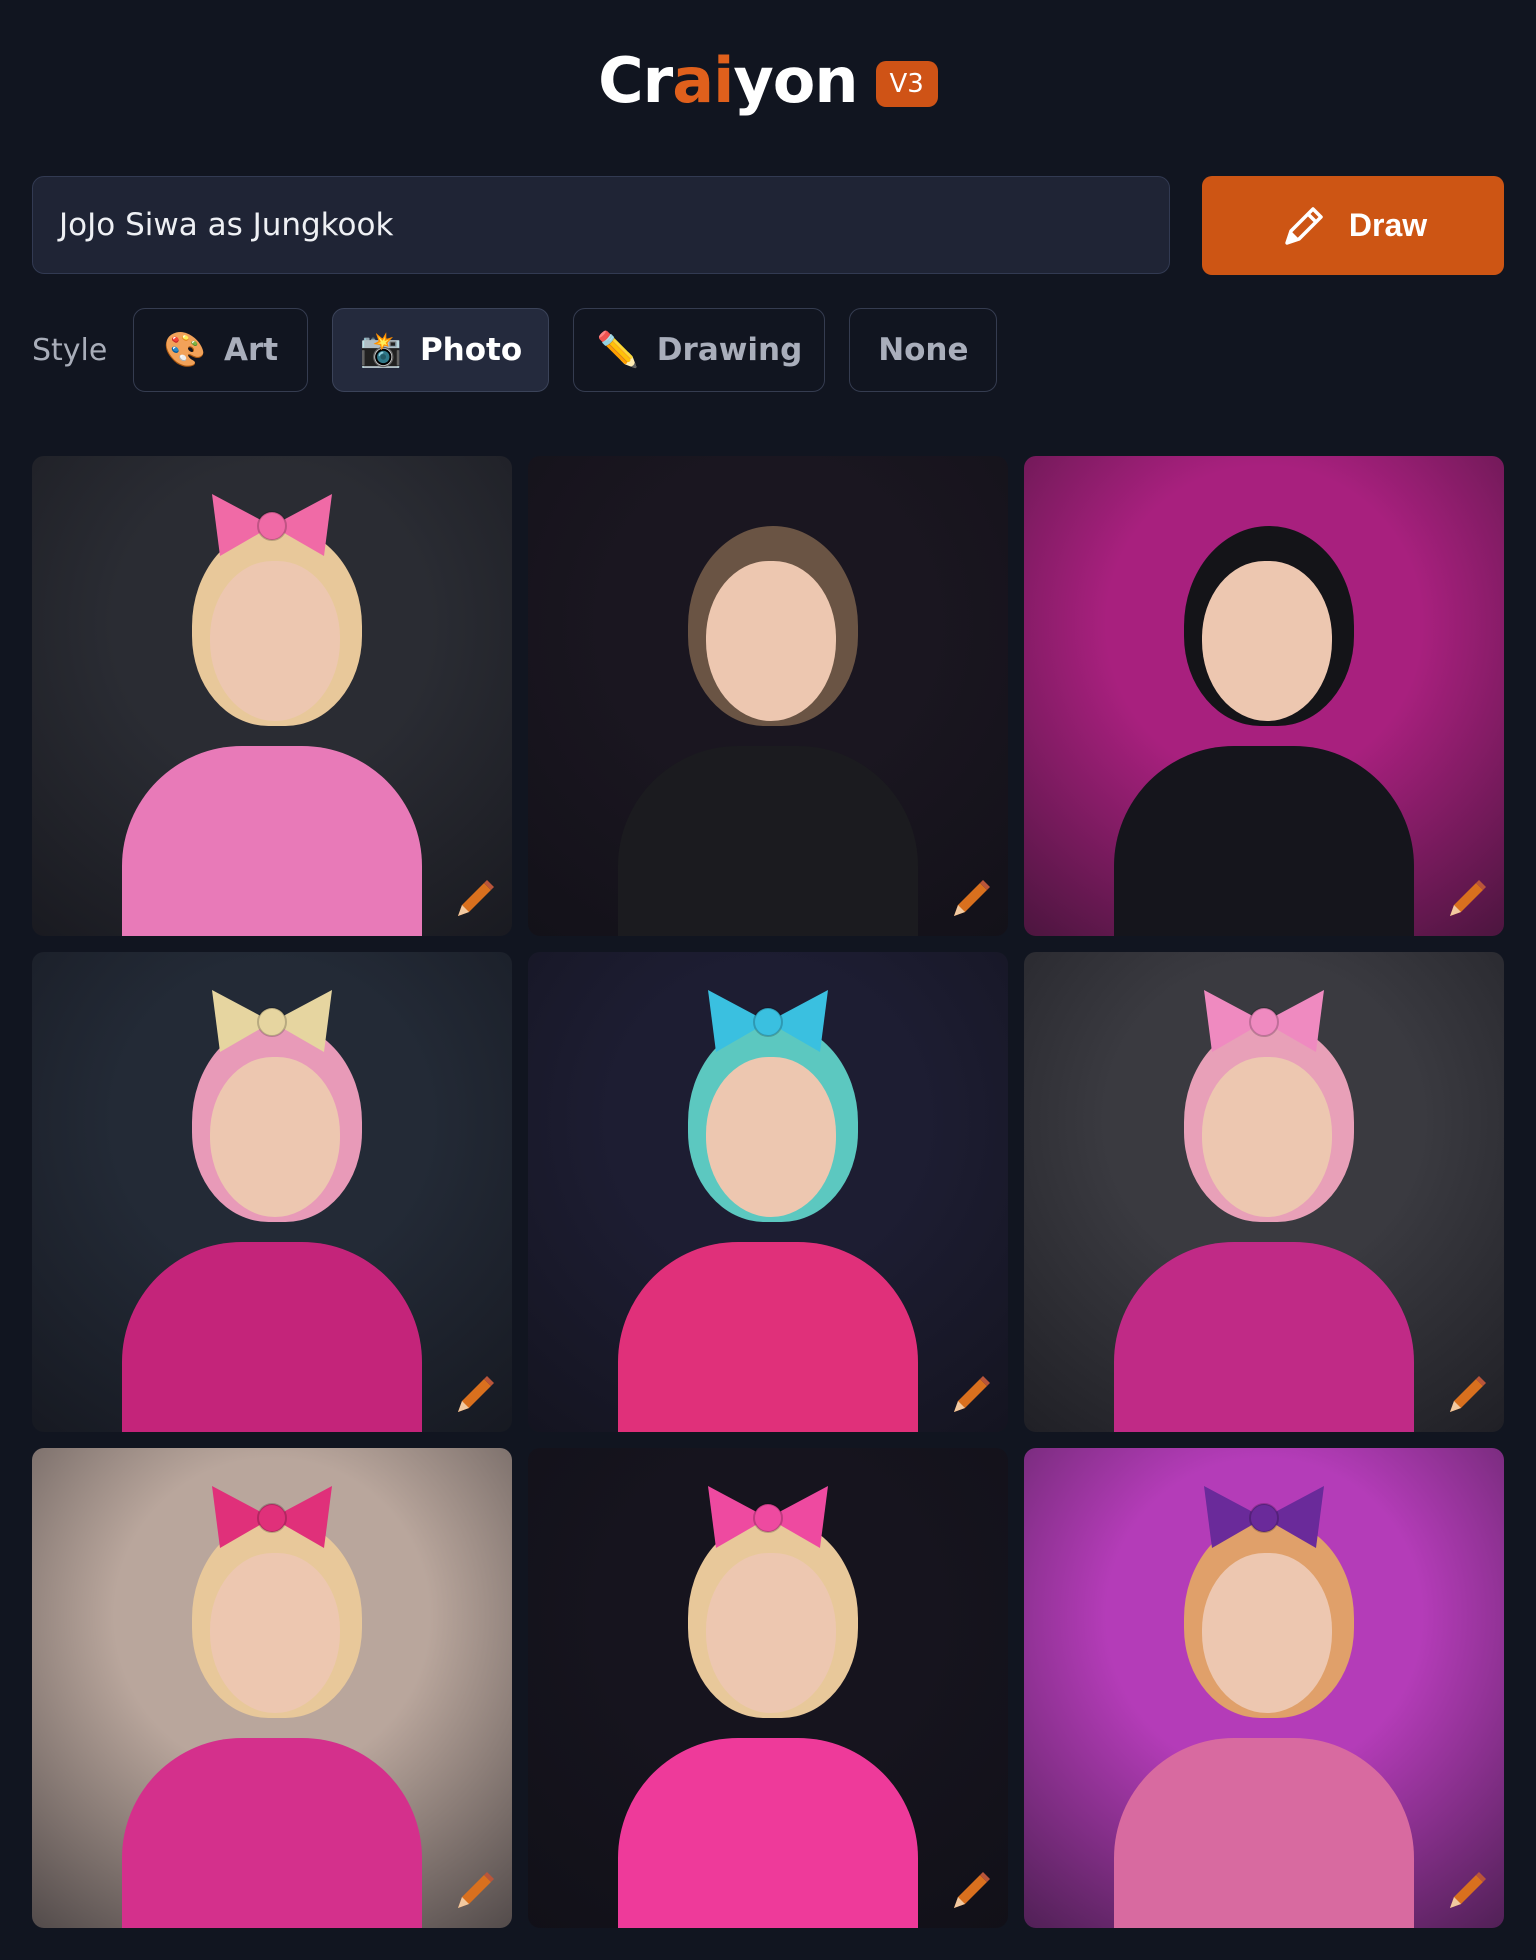 The image size is (1536, 1960). What do you see at coordinates (906, 84) in the screenshot?
I see `version-badge: V3` at bounding box center [906, 84].